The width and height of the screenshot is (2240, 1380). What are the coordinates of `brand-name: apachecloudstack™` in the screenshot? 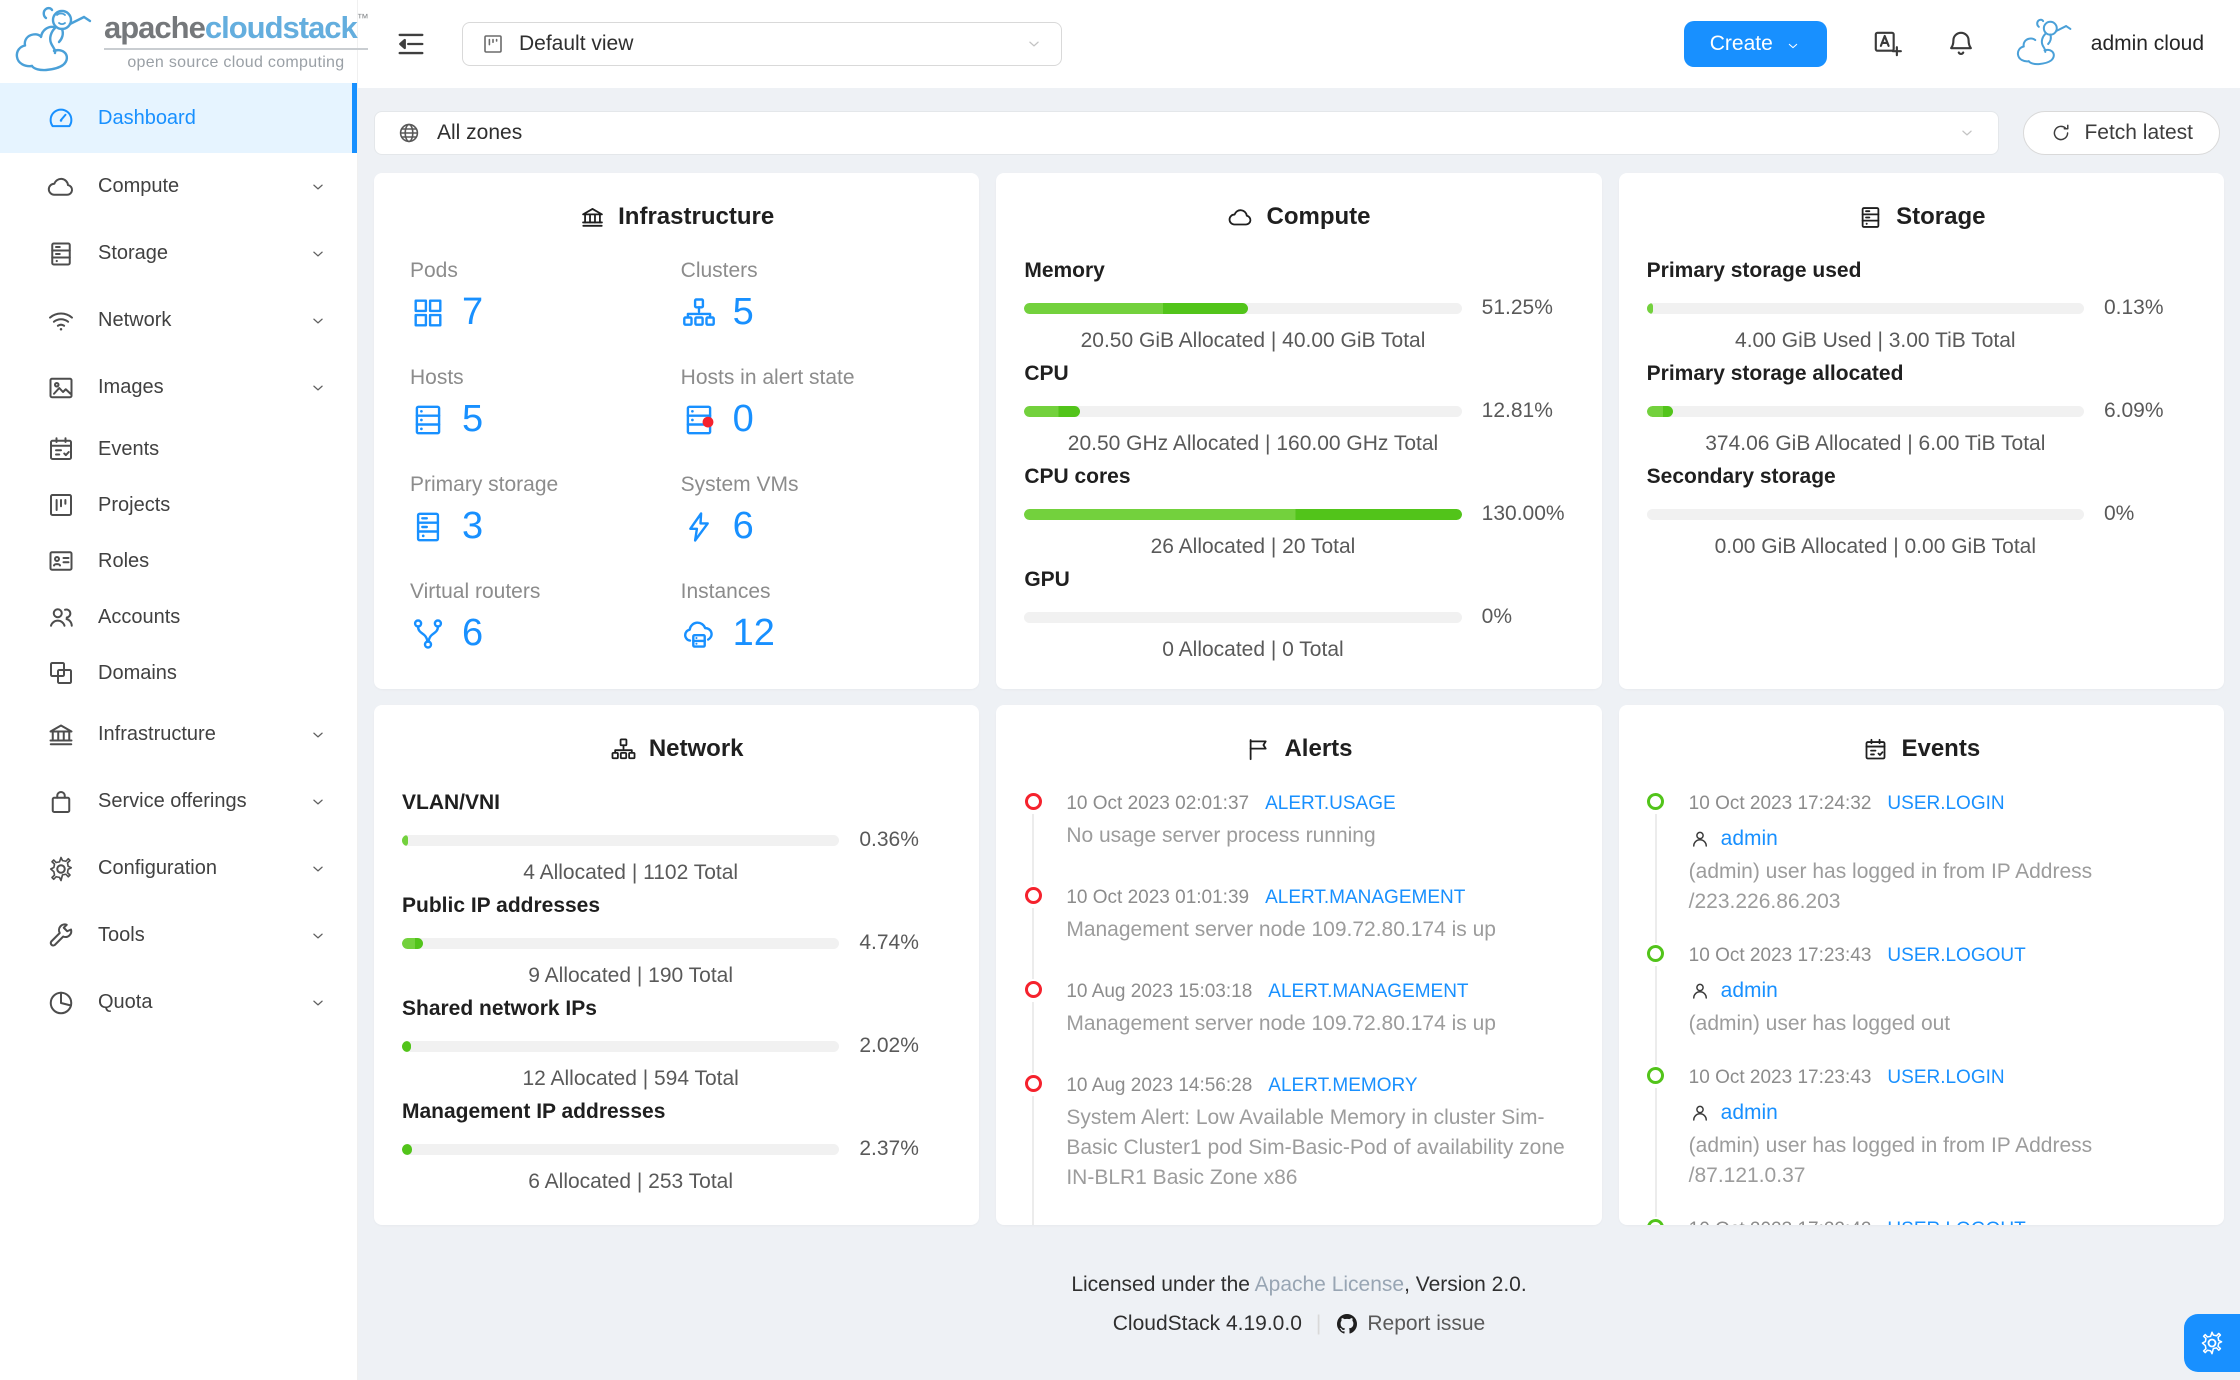 It's located at (236, 31).